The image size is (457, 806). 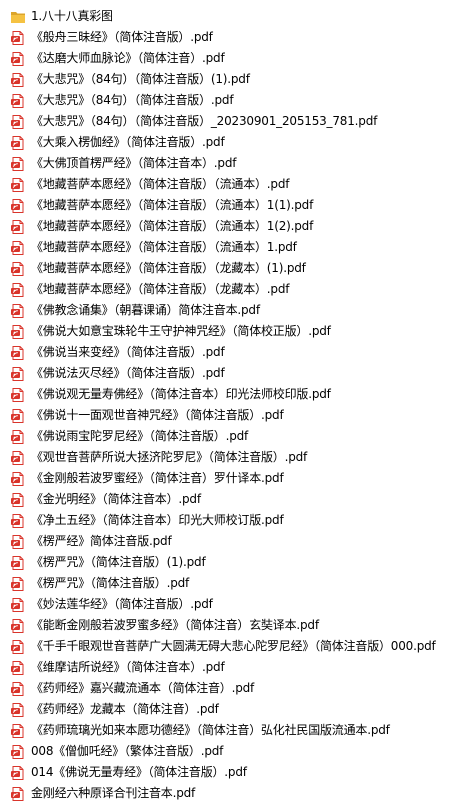 I want to click on file-name: 008《僧伽吒经》（繁体注音版）.pdf, so click(x=127, y=751).